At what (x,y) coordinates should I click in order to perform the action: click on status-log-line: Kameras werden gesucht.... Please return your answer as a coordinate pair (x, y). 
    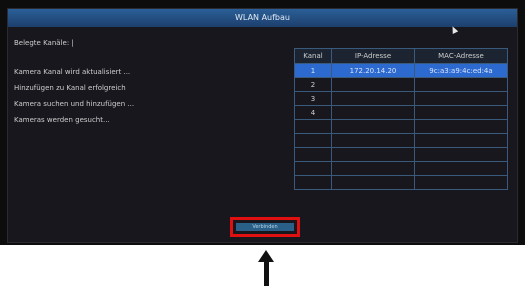
    Looking at the image, I should click on (62, 120).